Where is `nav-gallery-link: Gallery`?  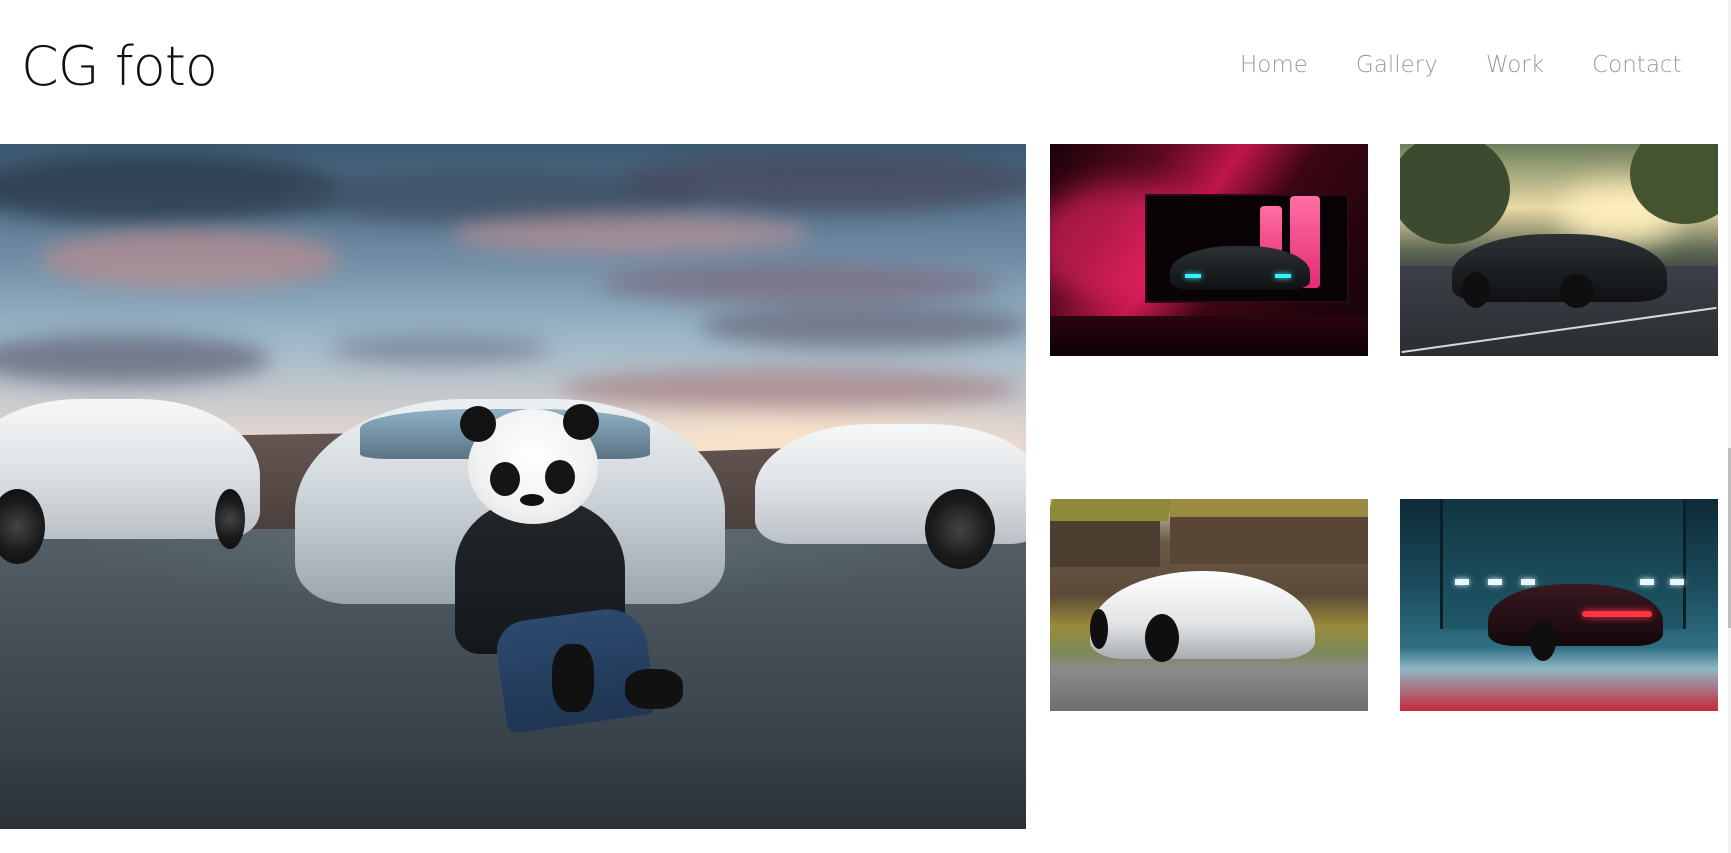 nav-gallery-link: Gallery is located at coordinates (1397, 65).